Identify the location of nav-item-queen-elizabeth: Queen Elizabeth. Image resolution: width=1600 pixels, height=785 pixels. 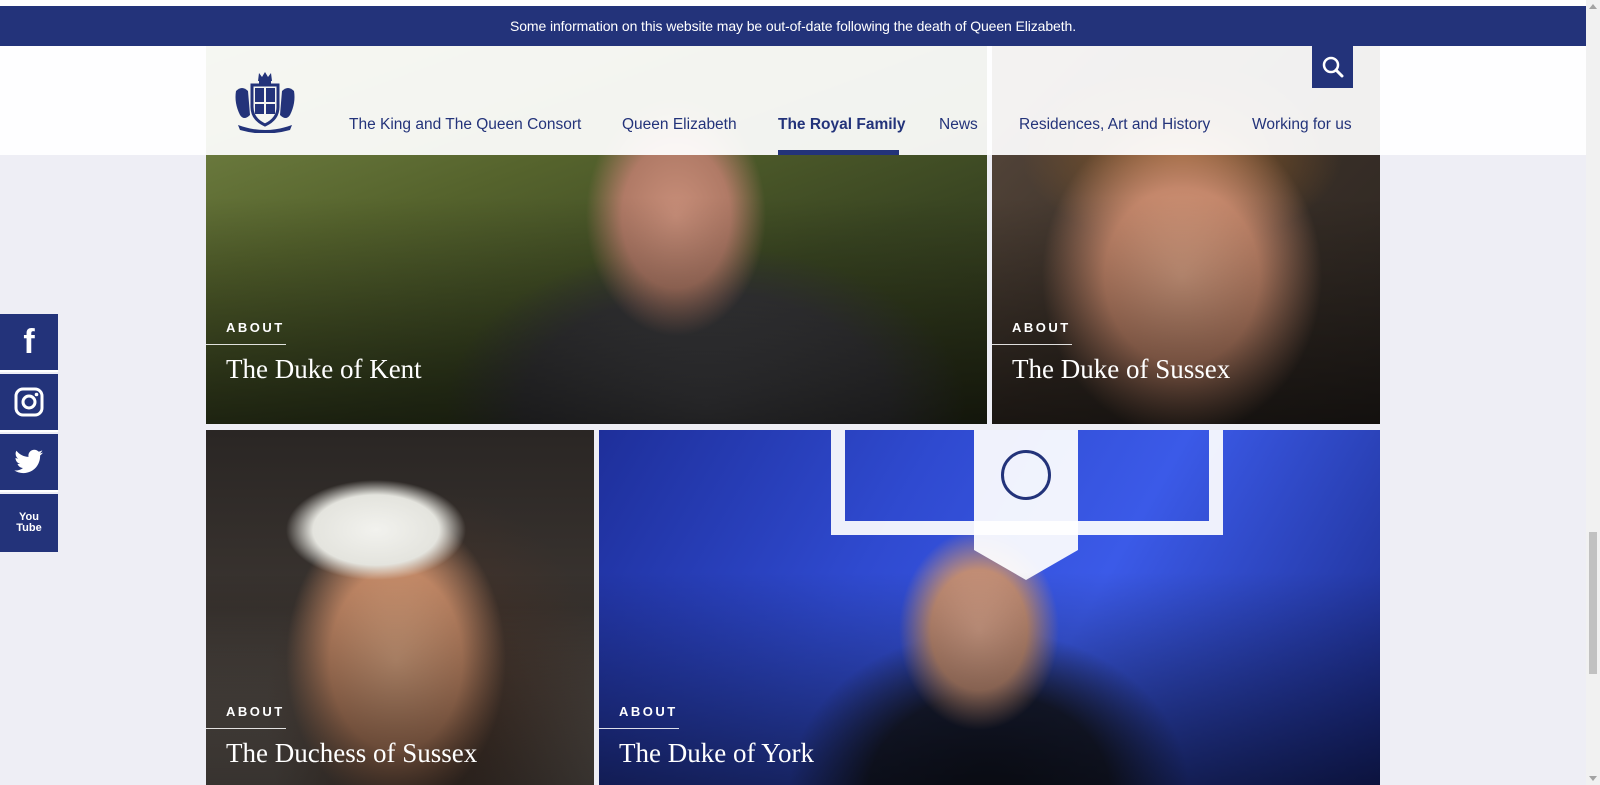
(679, 125).